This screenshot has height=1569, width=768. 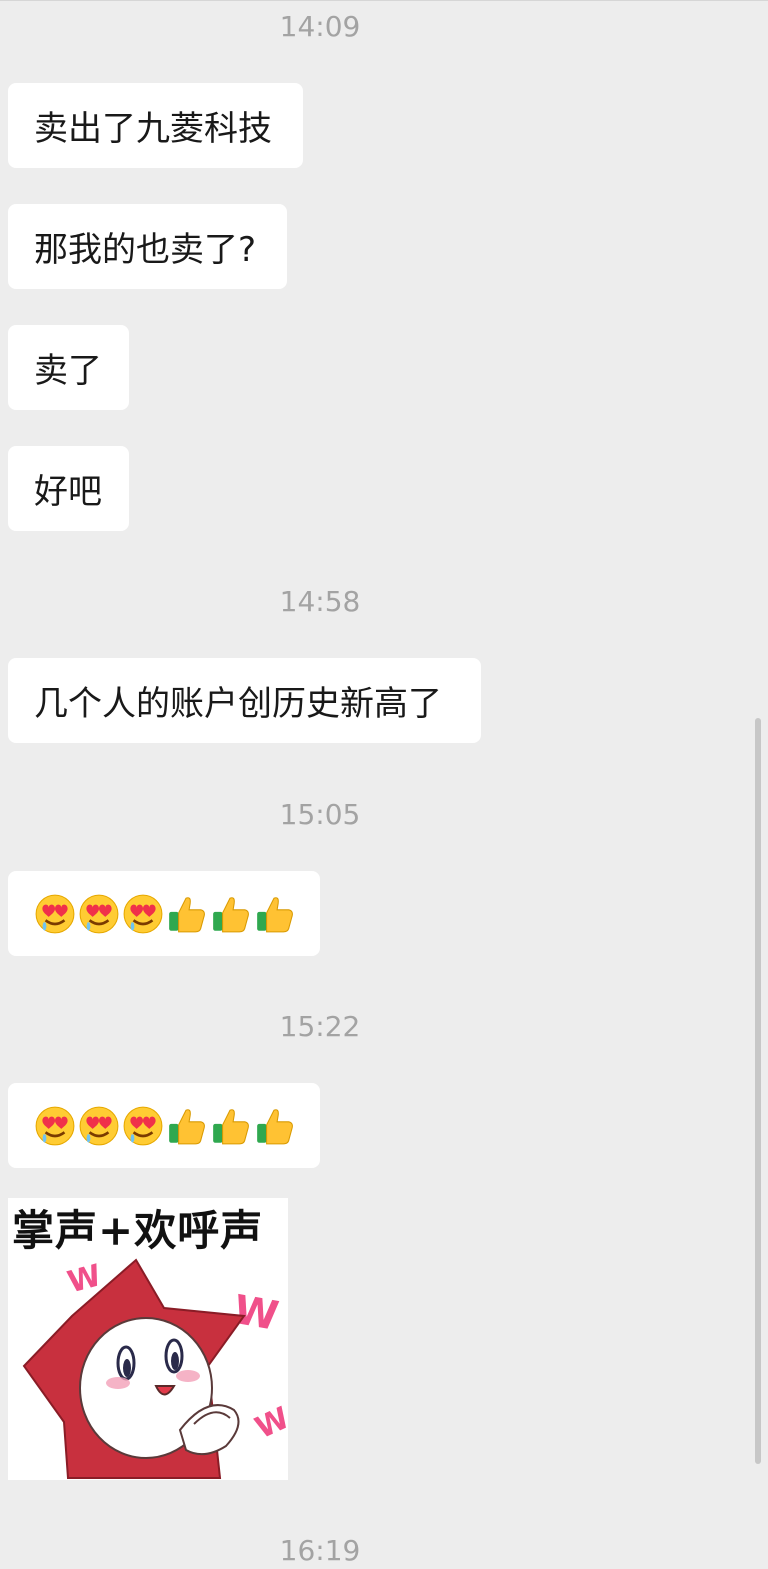 I want to click on message-text: 那我的也卖了?, so click(x=145, y=250).